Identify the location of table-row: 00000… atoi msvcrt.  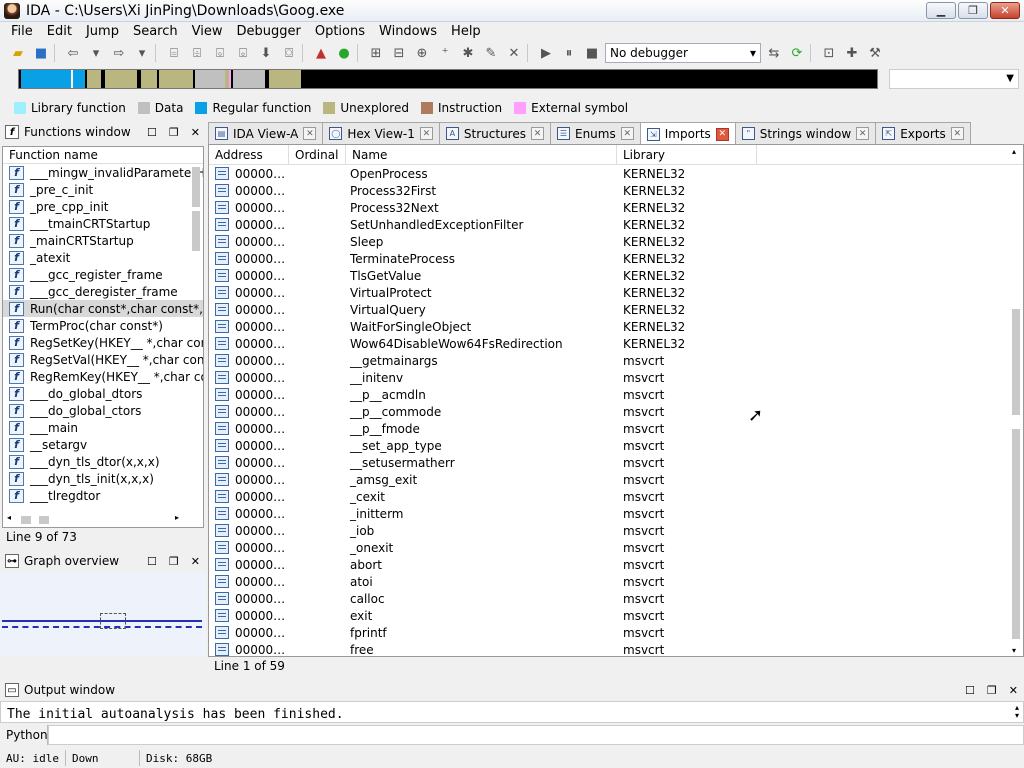
(616, 581).